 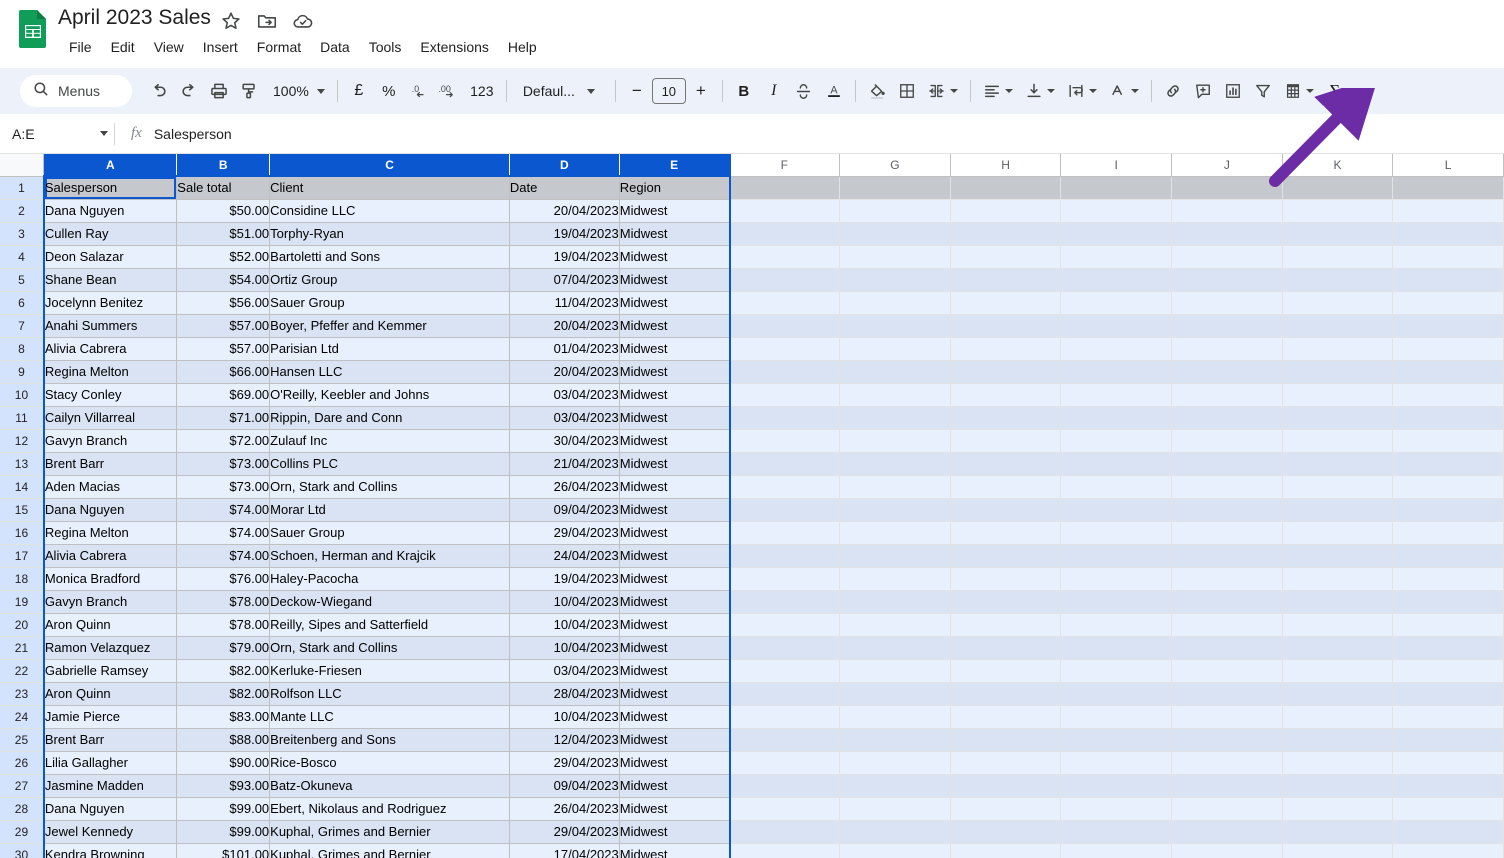 What do you see at coordinates (389, 303) in the screenshot?
I see `cell: Sauer Group` at bounding box center [389, 303].